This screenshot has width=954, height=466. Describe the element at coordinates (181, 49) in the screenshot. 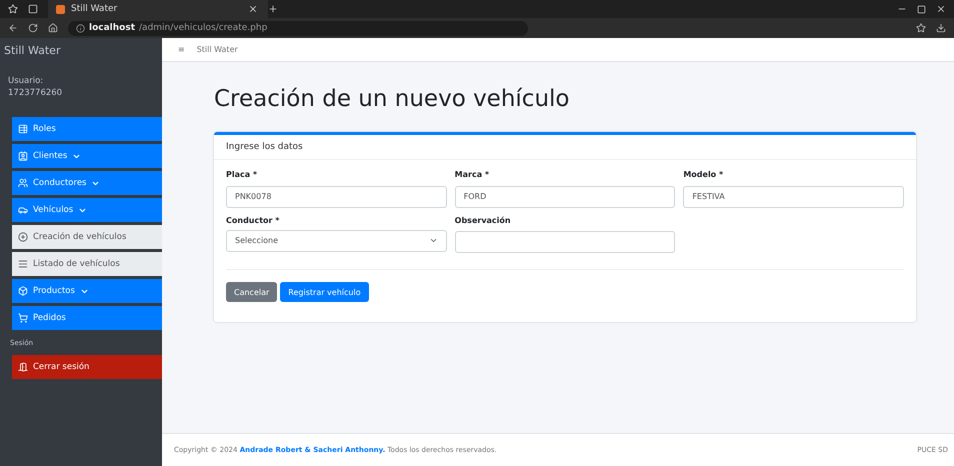

I see `menu-toggle: ≡` at that location.